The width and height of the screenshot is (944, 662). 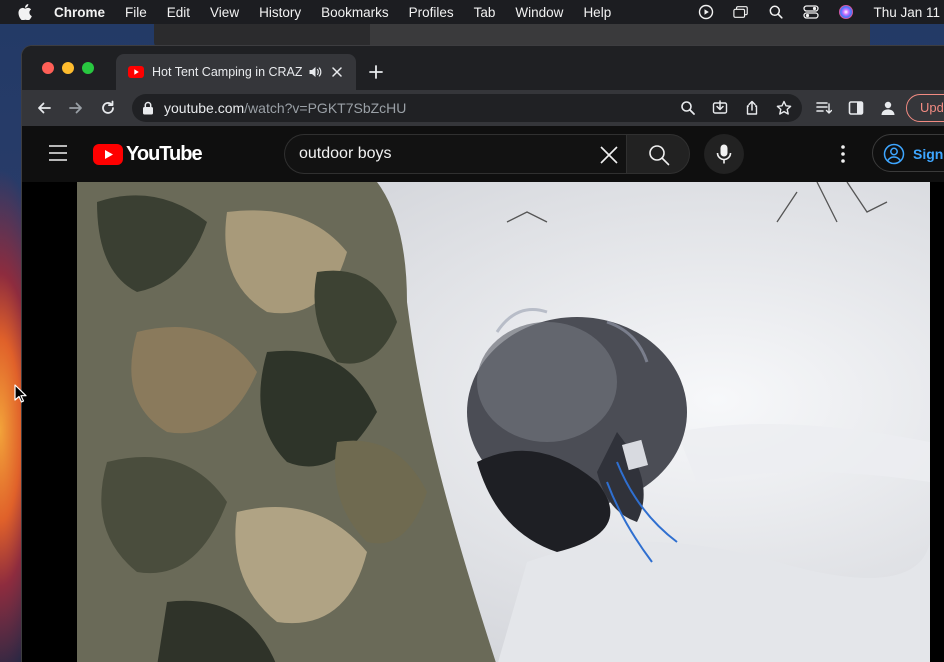 What do you see at coordinates (88, 68) in the screenshot?
I see `window-maximize-button` at bounding box center [88, 68].